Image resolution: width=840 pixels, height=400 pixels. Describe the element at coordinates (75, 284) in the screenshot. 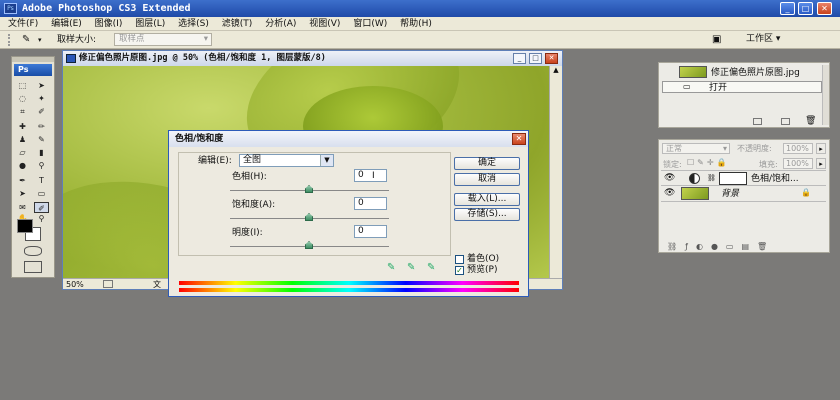

I see `zoom-field: 50%` at that location.